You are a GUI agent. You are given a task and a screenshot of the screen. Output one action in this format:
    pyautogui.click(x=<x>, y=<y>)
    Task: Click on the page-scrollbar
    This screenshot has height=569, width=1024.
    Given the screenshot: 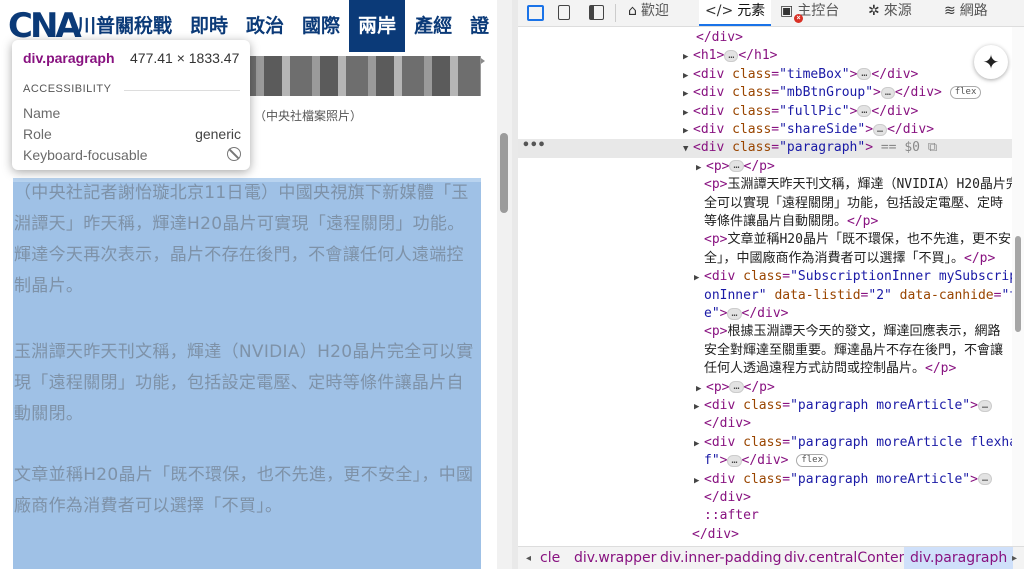 What is the action you would take?
    pyautogui.click(x=504, y=284)
    